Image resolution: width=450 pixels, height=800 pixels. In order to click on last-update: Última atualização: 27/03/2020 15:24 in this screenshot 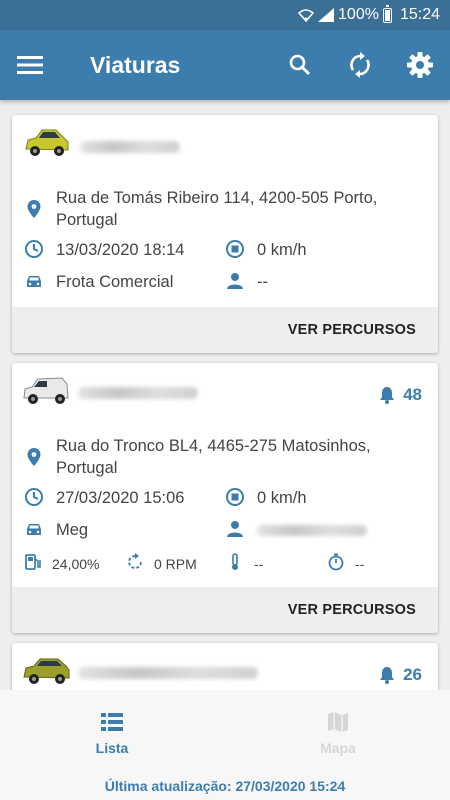, I will do `click(225, 786)`.